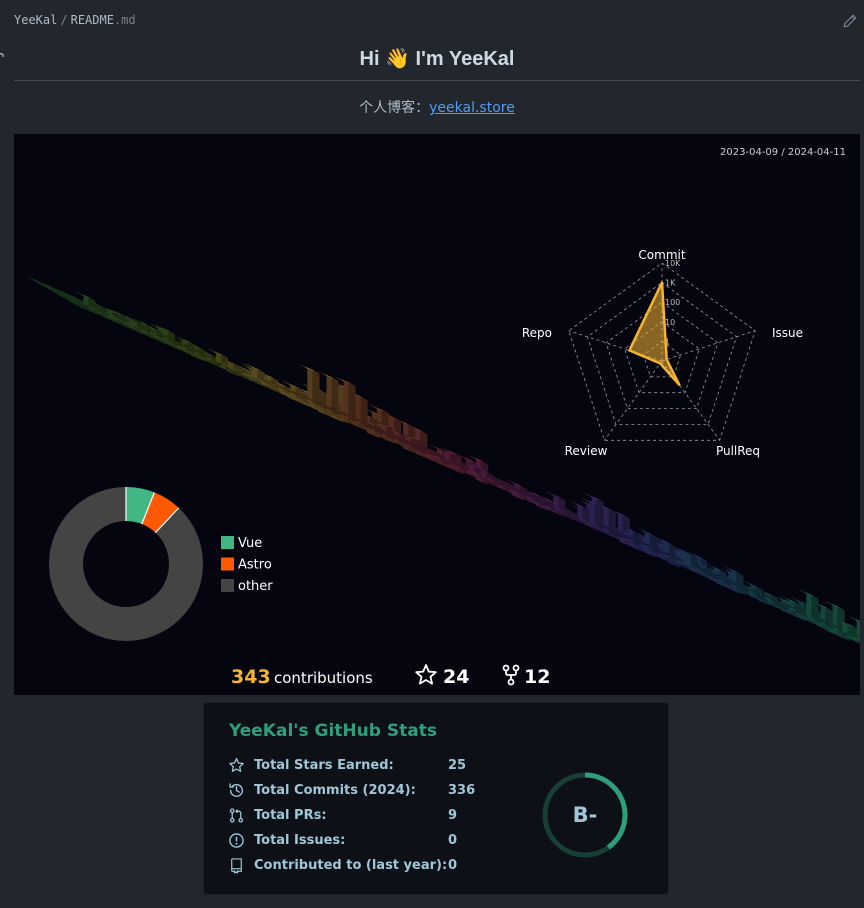 The width and height of the screenshot is (864, 908). What do you see at coordinates (290, 815) in the screenshot?
I see `stat-label: Total PRs:` at bounding box center [290, 815].